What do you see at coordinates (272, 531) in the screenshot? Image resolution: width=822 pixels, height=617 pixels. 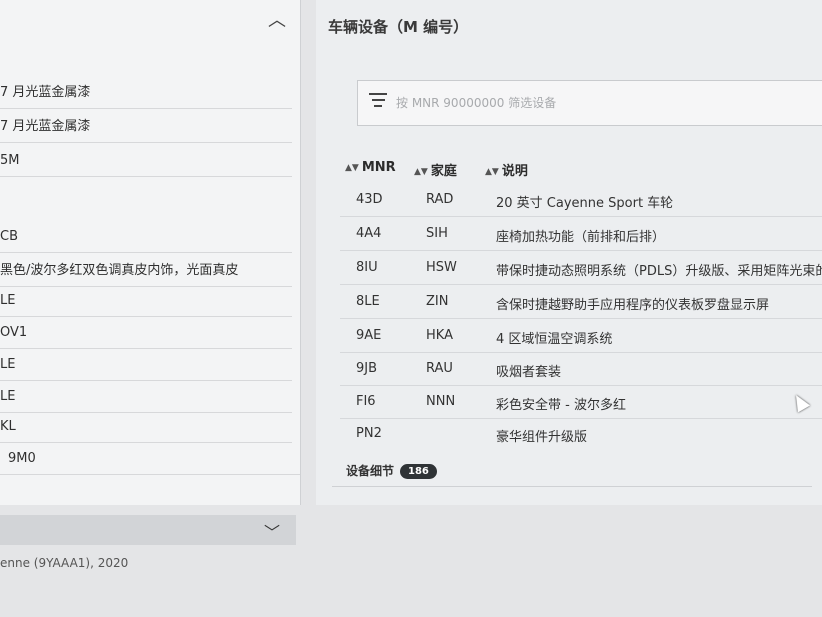 I see `chevron-down-icon: ﹀` at bounding box center [272, 531].